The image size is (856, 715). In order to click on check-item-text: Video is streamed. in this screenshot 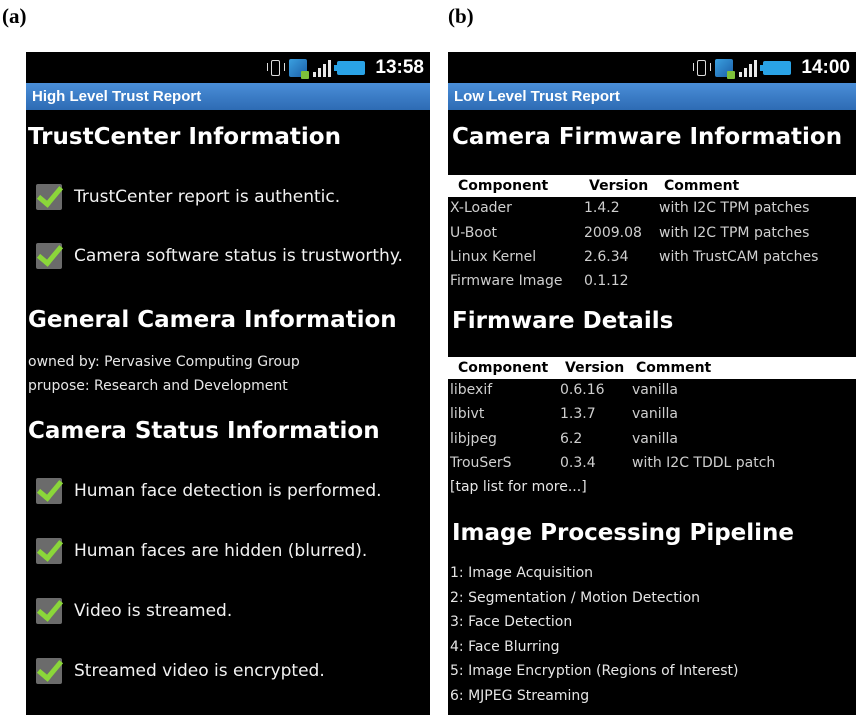, I will do `click(153, 611)`.